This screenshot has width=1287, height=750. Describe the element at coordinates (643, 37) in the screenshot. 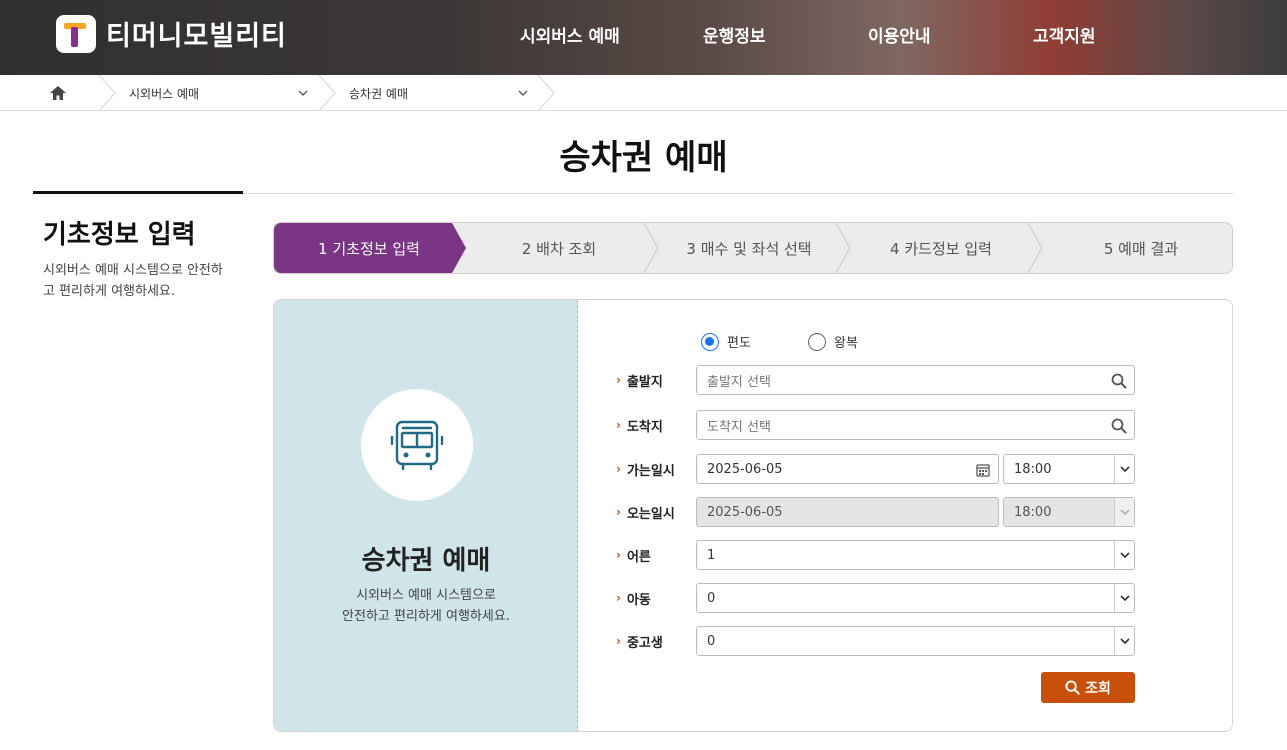

I see `site-header: 티머니모빌리티 시외버스 예매 운행정보 이용안내 고객지원` at that location.